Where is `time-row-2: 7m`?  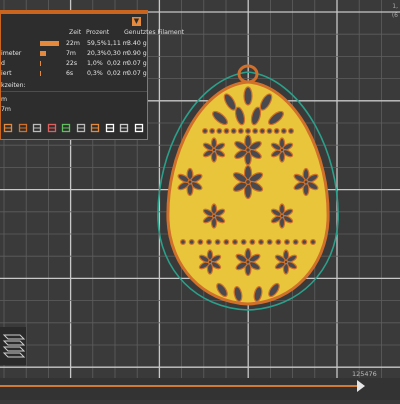
time-row-2: 7m is located at coordinates (6, 109).